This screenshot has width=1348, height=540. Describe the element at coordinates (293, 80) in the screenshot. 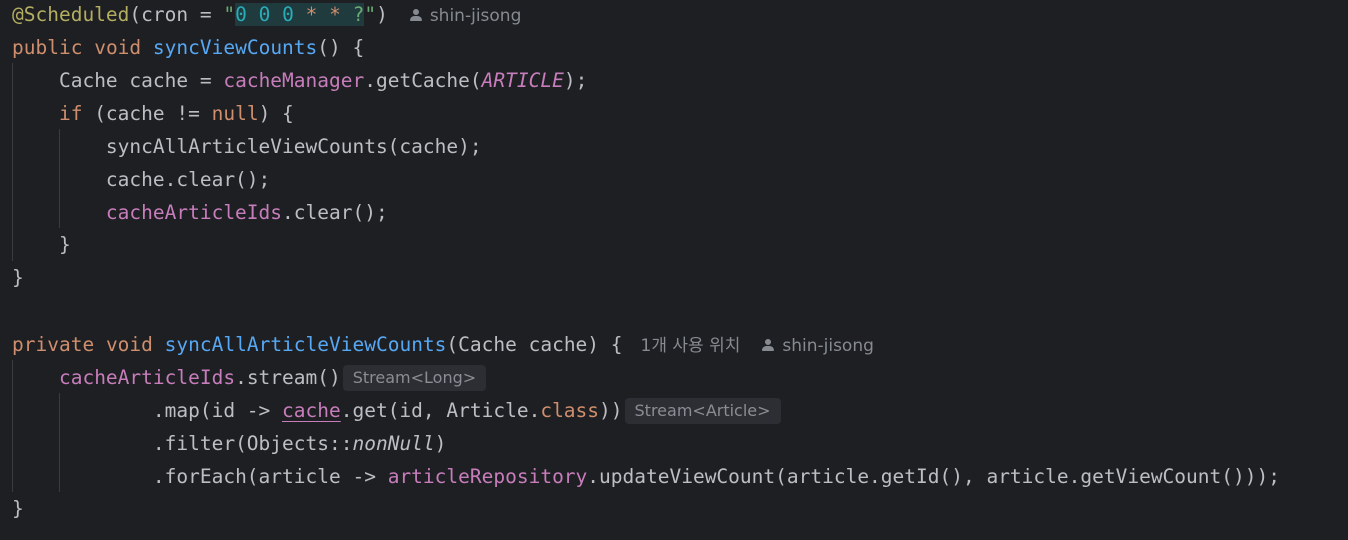

I see `field-cache-manager: cacheManager` at that location.